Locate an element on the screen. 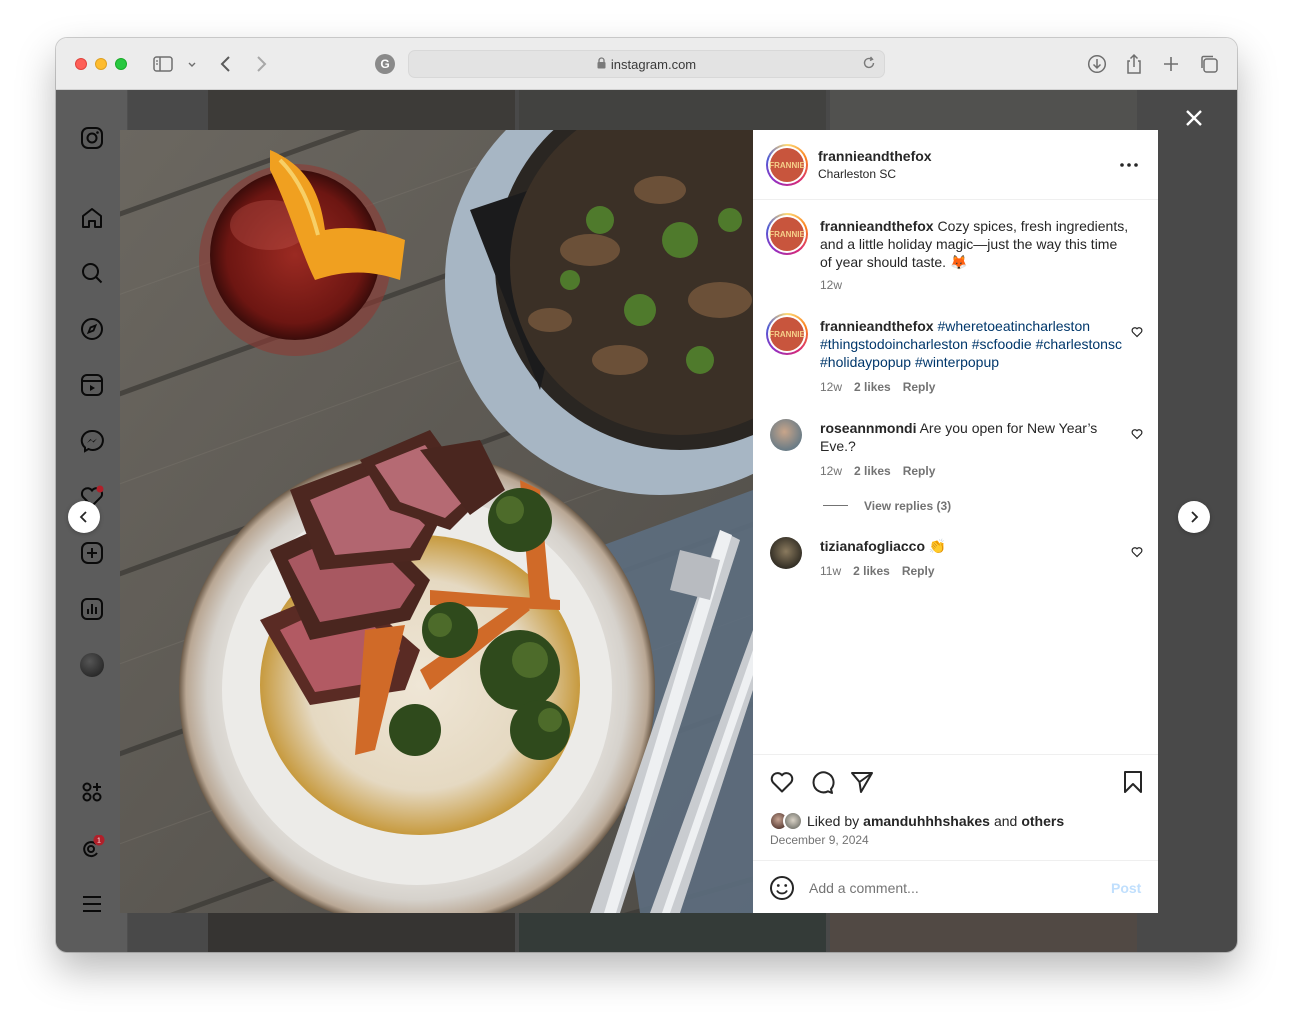 The image size is (1293, 1027). zoom-window-button is located at coordinates (121, 64).